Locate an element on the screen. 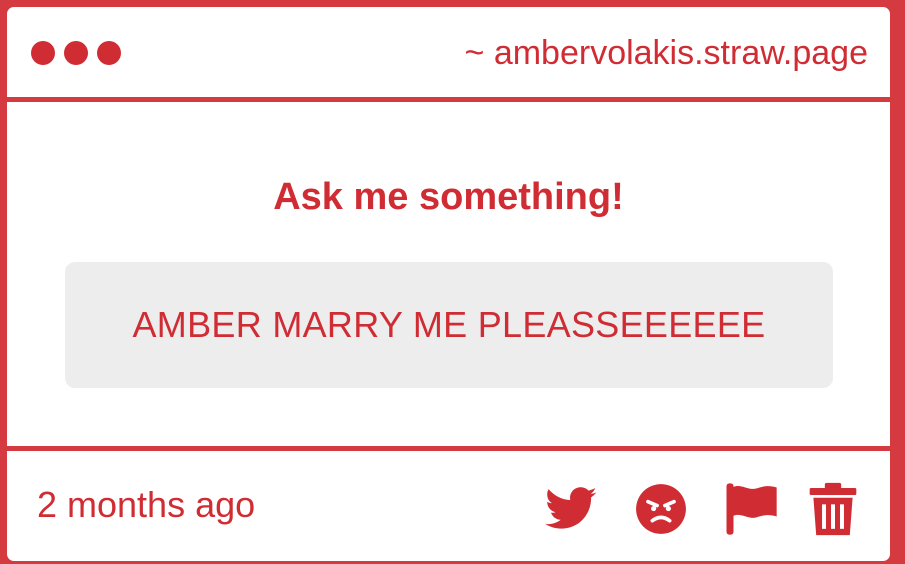 This screenshot has width=905, height=564. timestamp: 2 months ago is located at coordinates (146, 504).